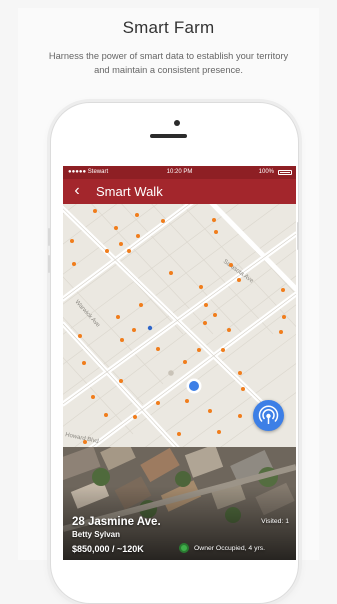 This screenshot has width=337, height=604. What do you see at coordinates (266, 172) in the screenshot?
I see `battery-label: 100%` at bounding box center [266, 172].